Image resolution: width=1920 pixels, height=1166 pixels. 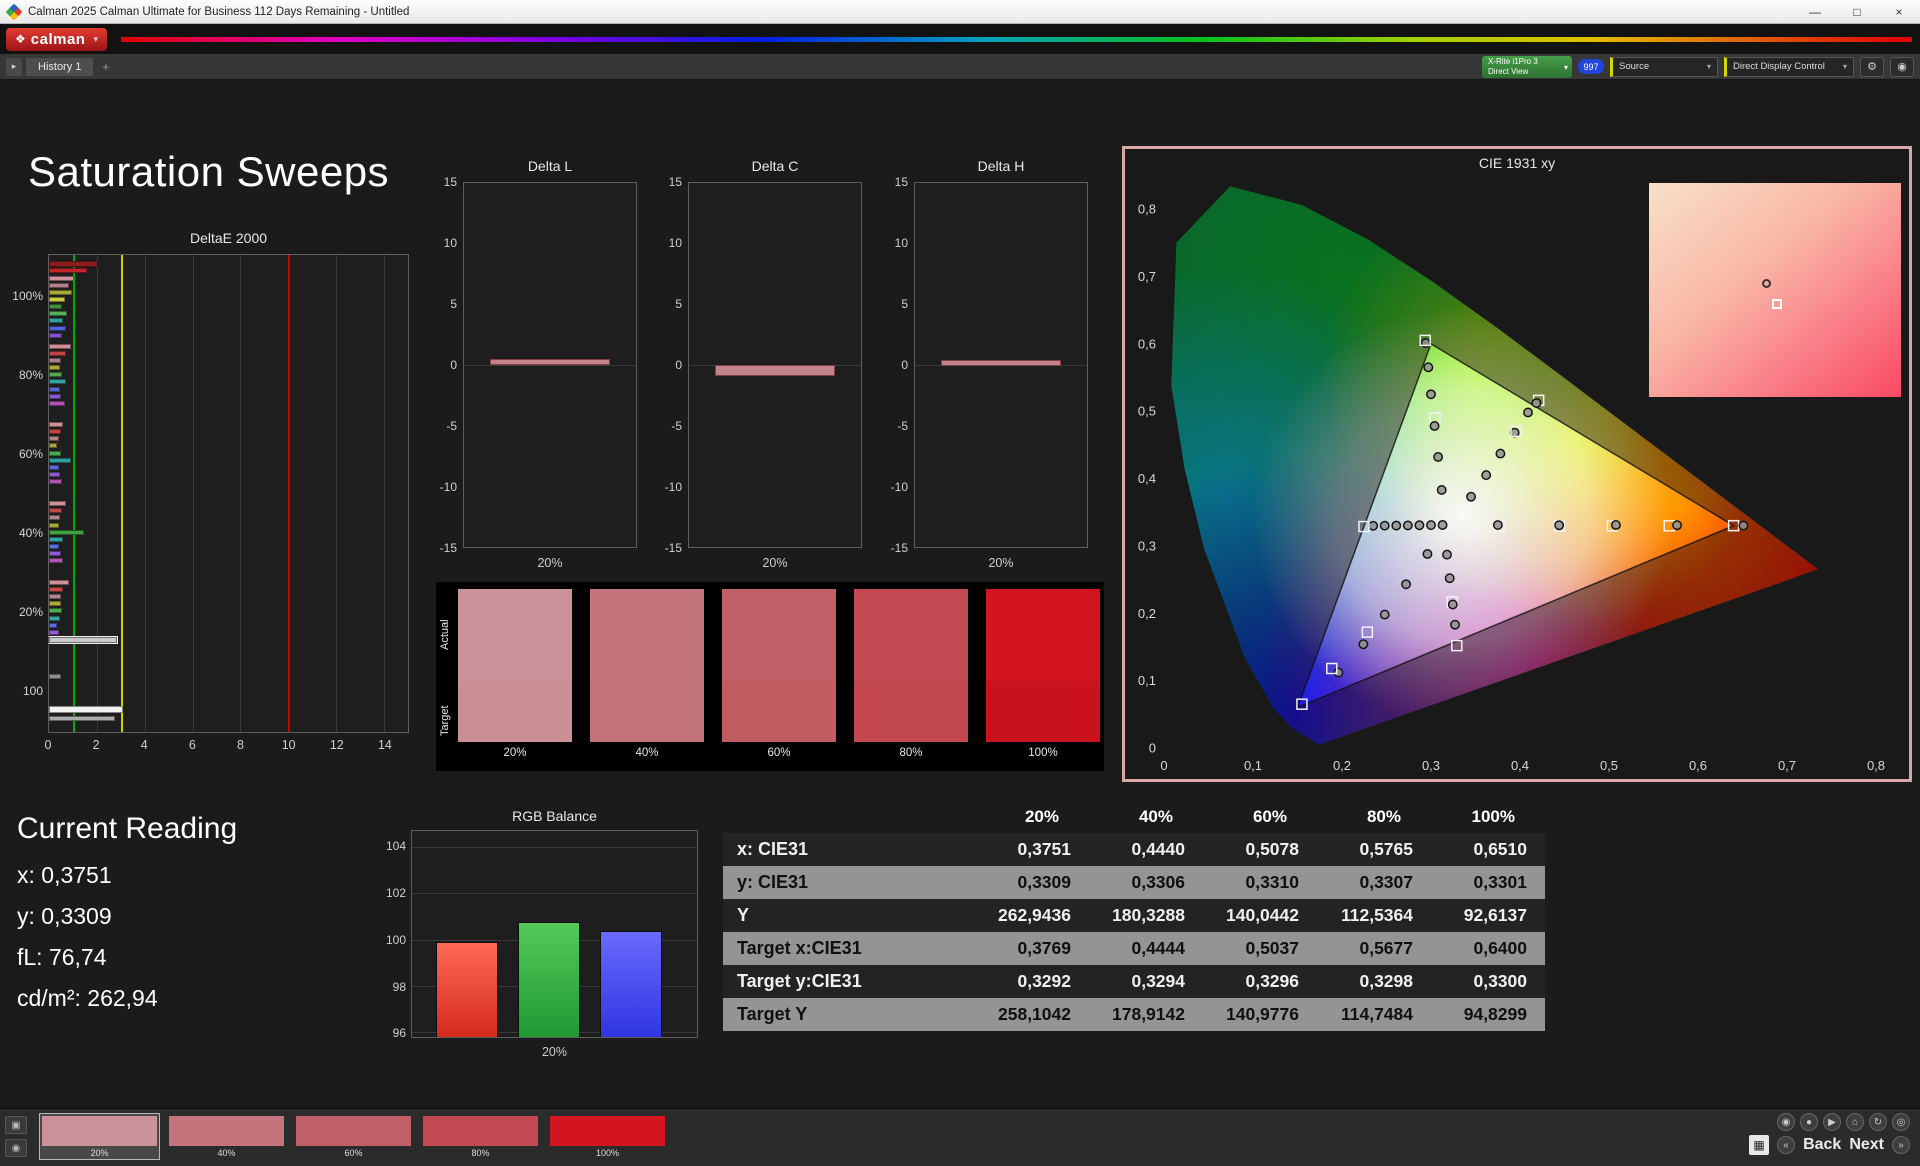 I want to click on svg-text: 0,7, so click(x=1787, y=765).